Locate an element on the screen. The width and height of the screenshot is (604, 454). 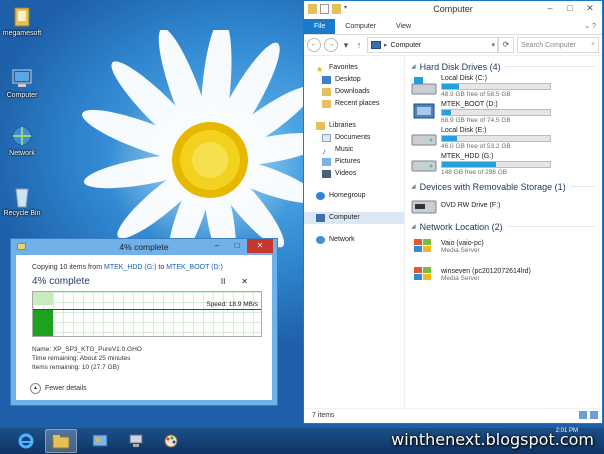
network-location-type: Media Server is located at coordinates (460, 250).